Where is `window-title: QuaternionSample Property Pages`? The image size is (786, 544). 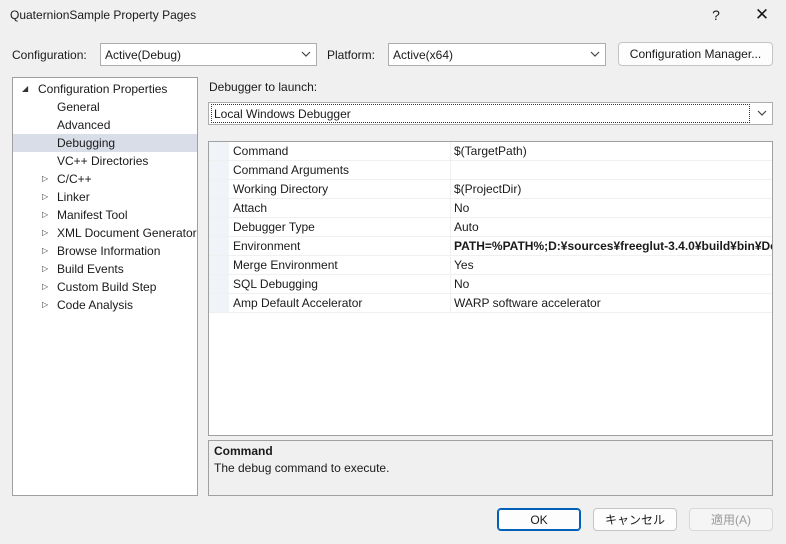
window-title: QuaternionSample Property Pages is located at coordinates (103, 15).